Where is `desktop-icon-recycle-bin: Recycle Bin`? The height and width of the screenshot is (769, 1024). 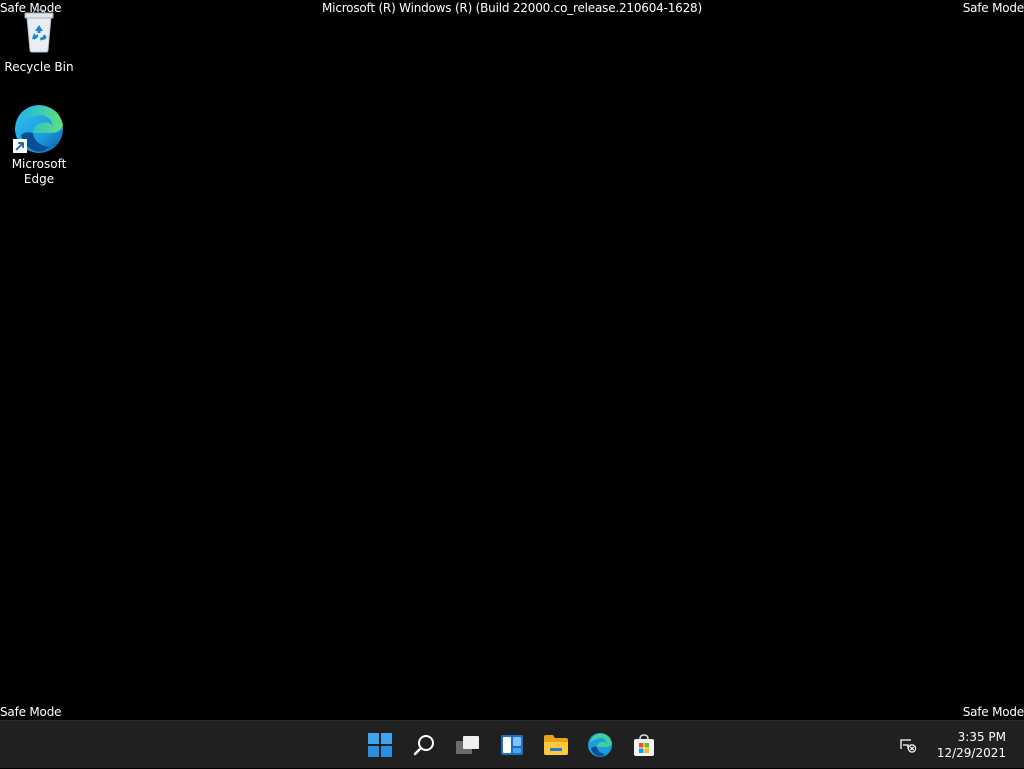
desktop-icon-recycle-bin: Recycle Bin is located at coordinates (39, 40).